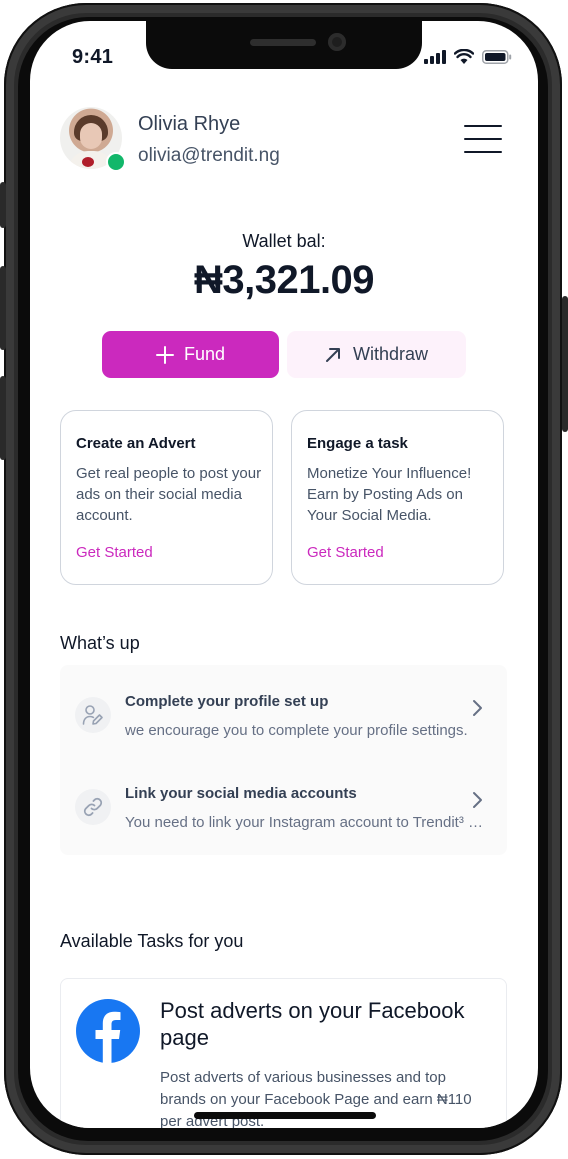 The image size is (568, 1159). I want to click on user-email: olivia@trendit.ng, so click(209, 155).